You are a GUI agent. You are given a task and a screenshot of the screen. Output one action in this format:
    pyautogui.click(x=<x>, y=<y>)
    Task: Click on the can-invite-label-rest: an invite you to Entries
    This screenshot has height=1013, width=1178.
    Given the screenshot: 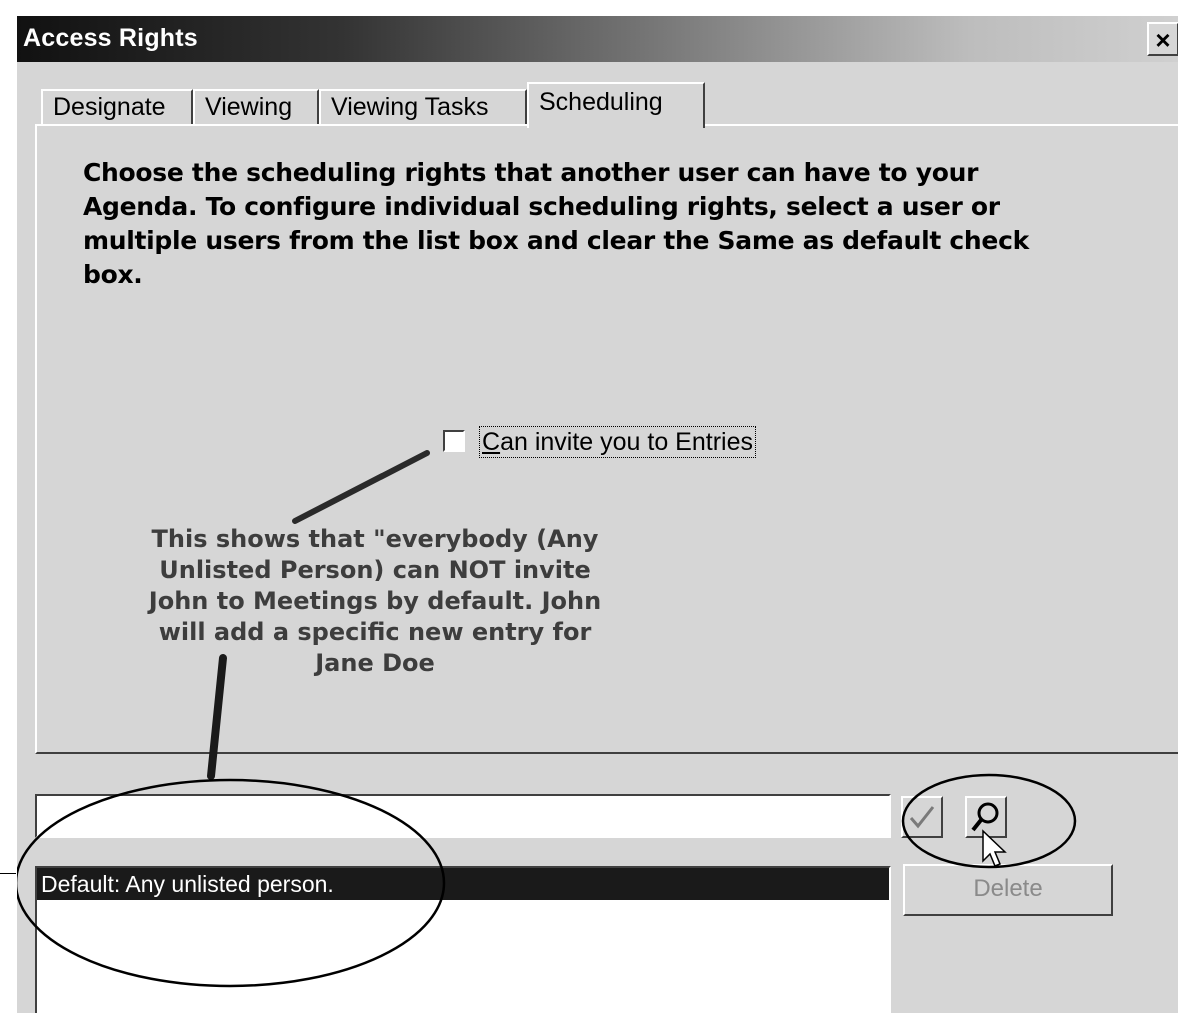 What is the action you would take?
    pyautogui.click(x=626, y=442)
    